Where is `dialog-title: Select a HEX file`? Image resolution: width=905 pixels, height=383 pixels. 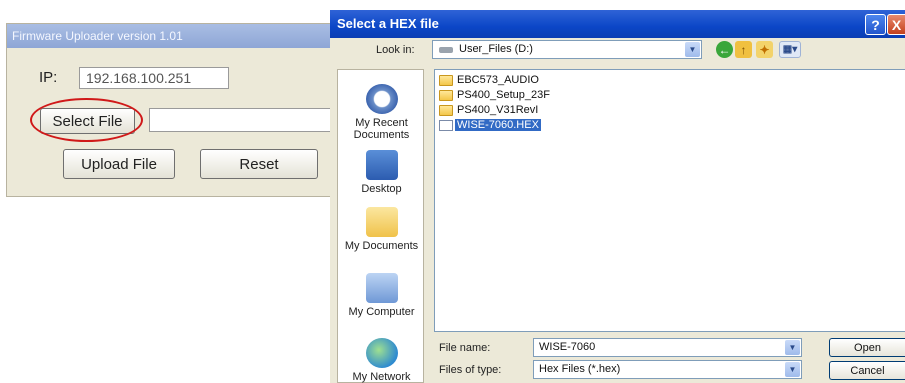 dialog-title: Select a HEX file is located at coordinates (617, 24).